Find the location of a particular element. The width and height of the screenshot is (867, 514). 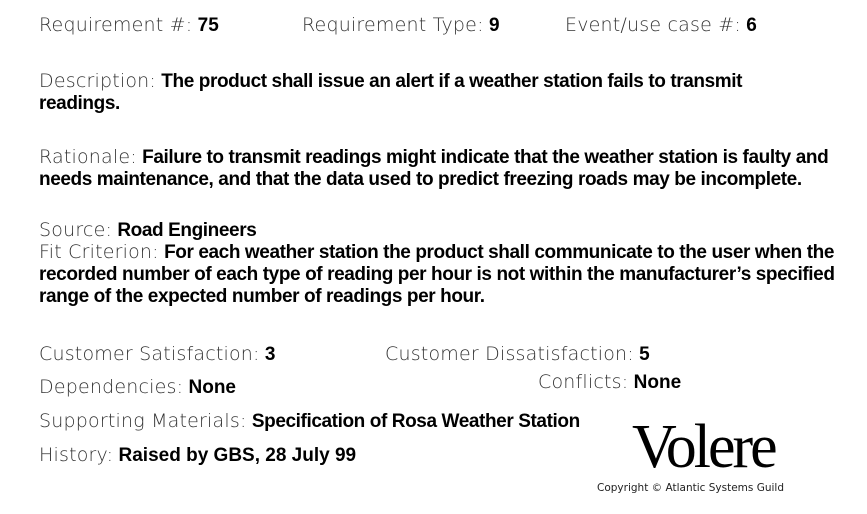

source-value: Road Engineers is located at coordinates (187, 230).